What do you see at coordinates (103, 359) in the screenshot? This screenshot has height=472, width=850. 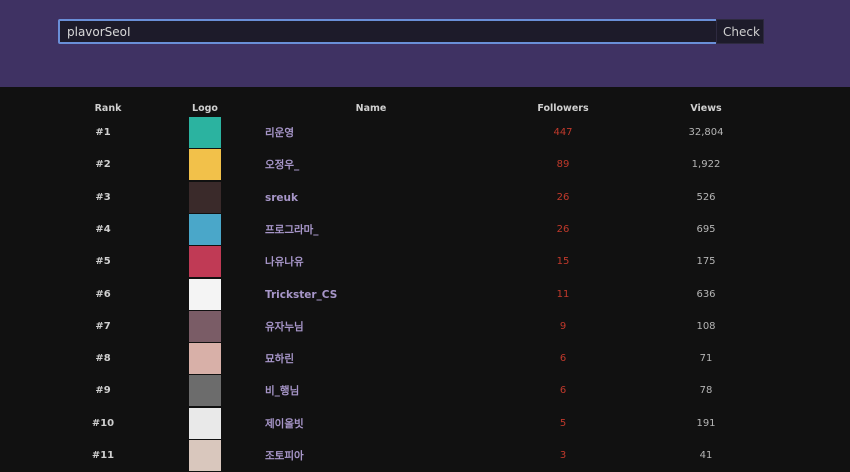 I see `rank-cell: #8` at bounding box center [103, 359].